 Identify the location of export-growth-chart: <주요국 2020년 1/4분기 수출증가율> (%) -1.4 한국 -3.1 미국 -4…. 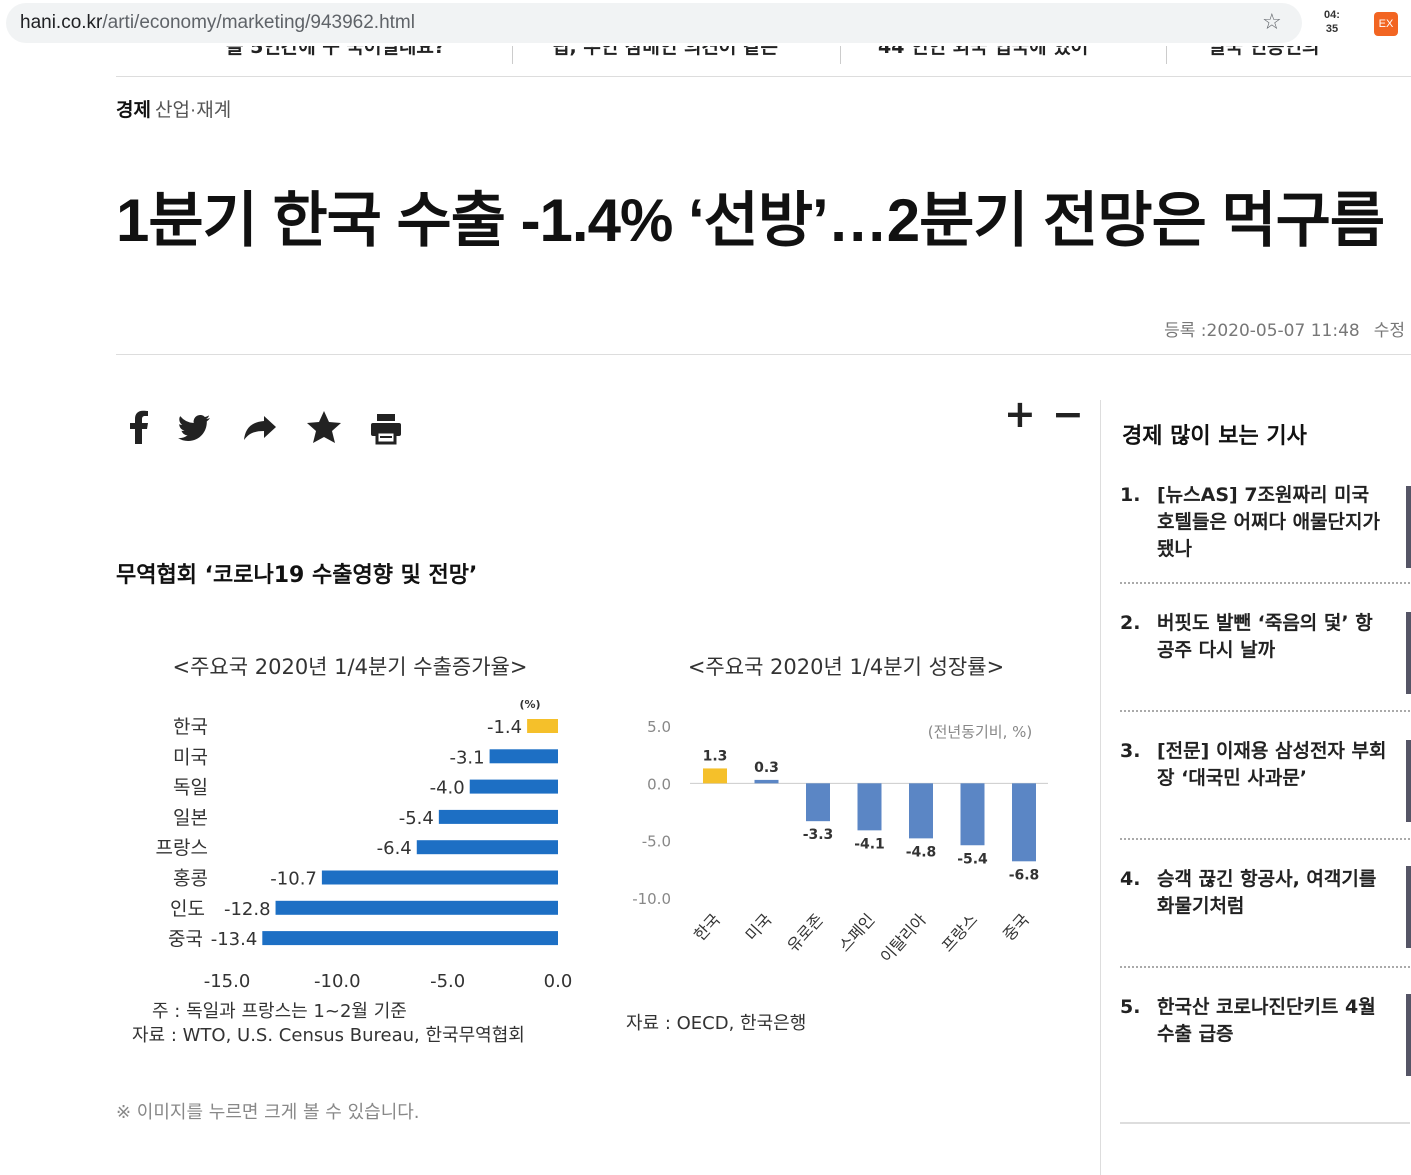
(352, 850).